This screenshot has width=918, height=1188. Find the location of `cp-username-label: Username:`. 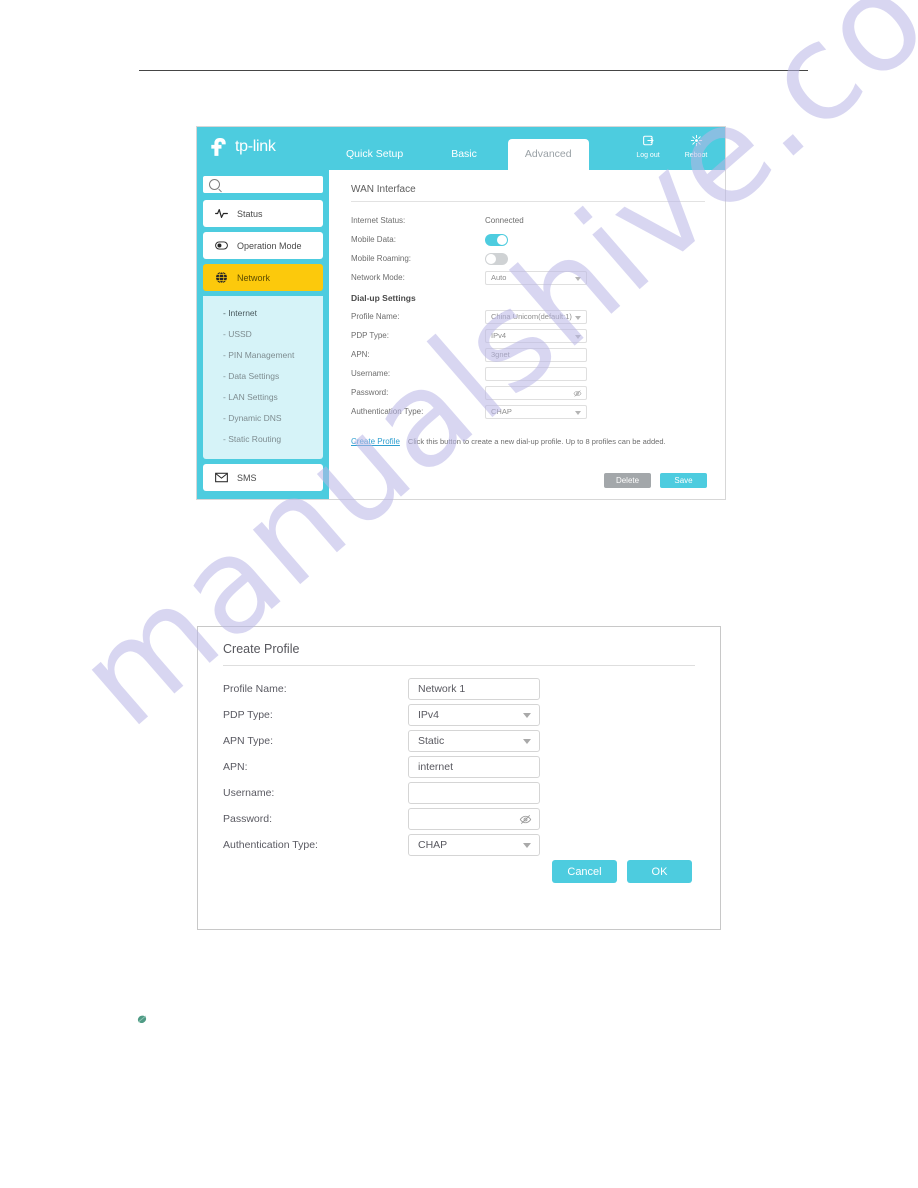

cp-username-label: Username: is located at coordinates (249, 793).